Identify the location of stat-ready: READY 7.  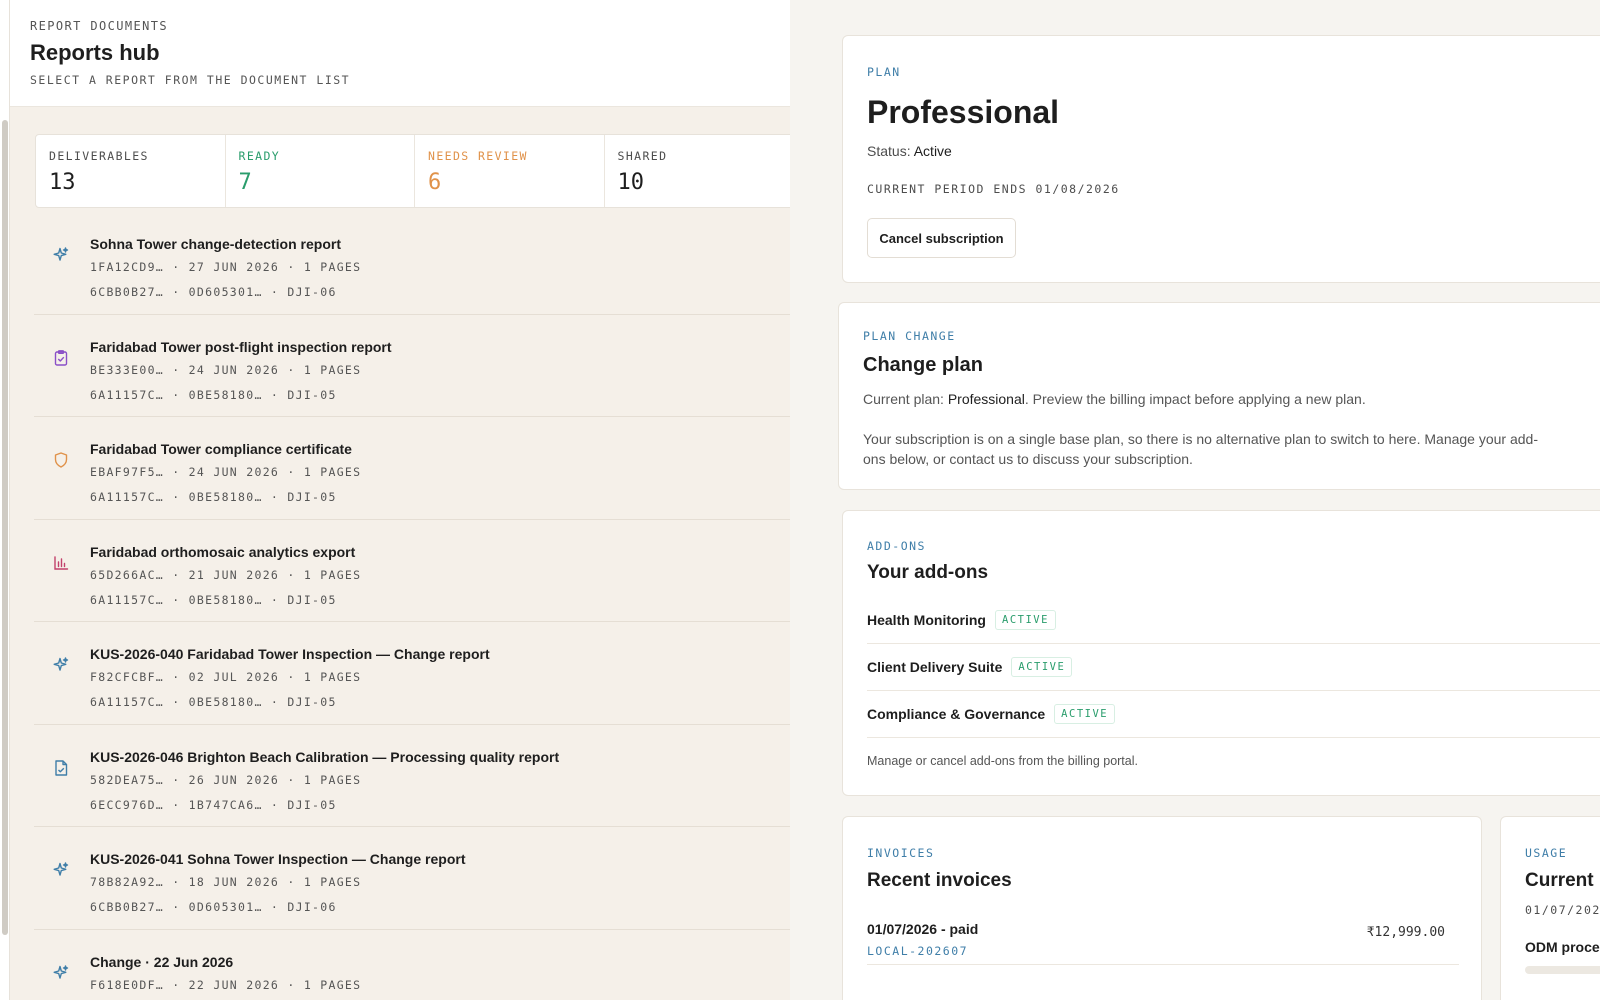
(320, 171).